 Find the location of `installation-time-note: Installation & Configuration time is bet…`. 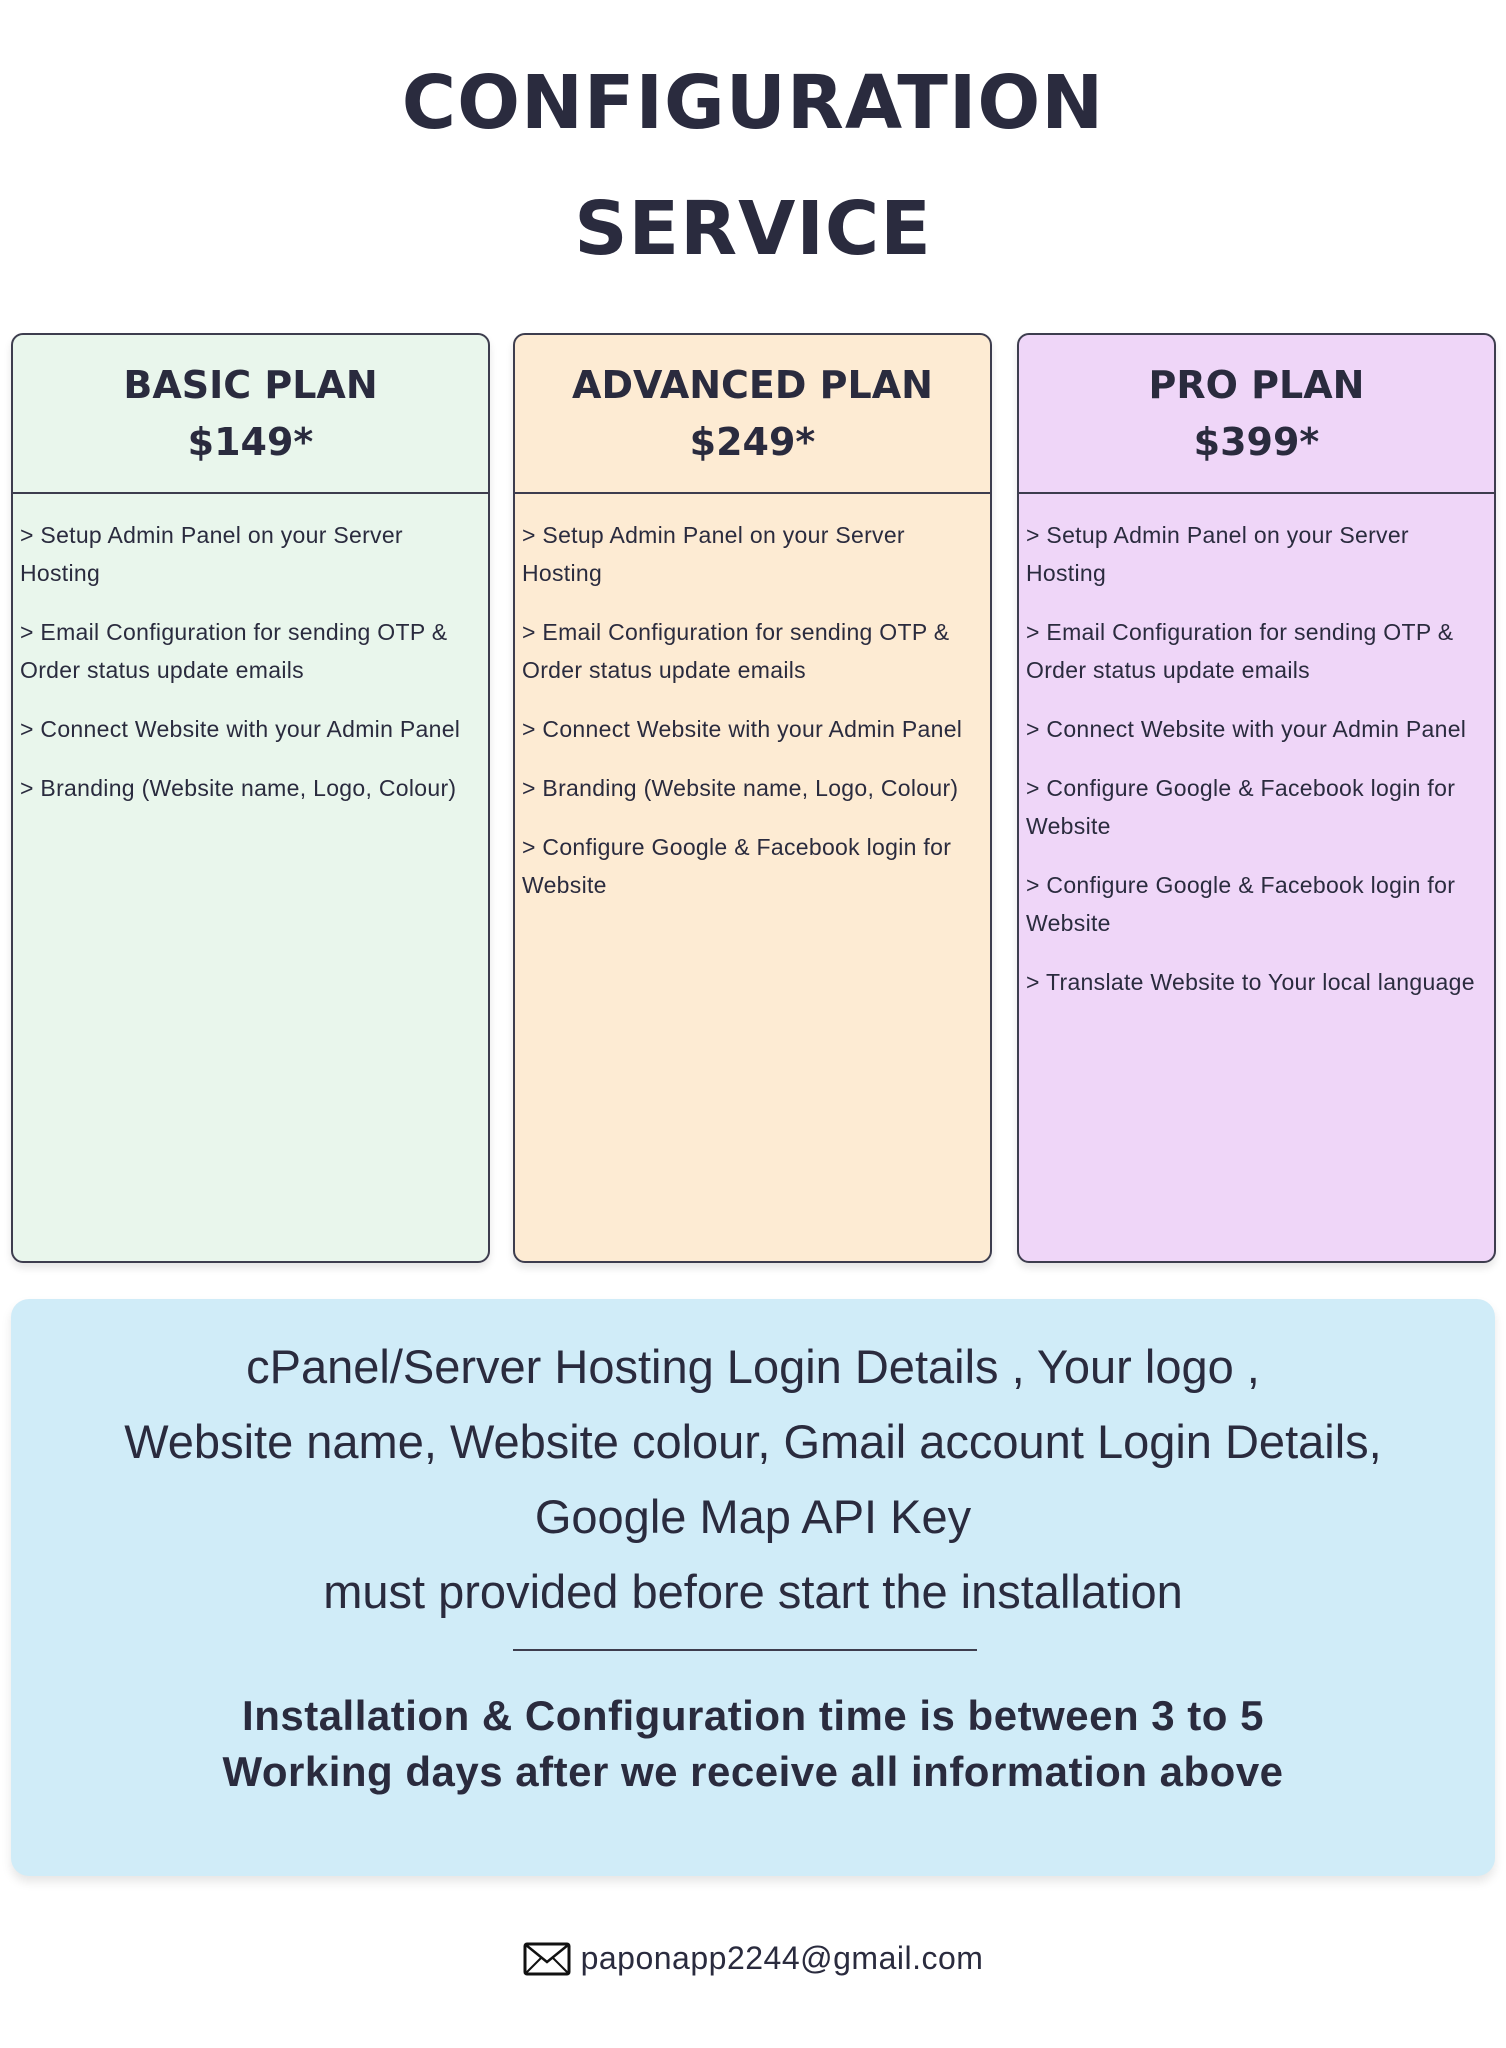

installation-time-note: Installation & Configuration time is bet… is located at coordinates (753, 1744).